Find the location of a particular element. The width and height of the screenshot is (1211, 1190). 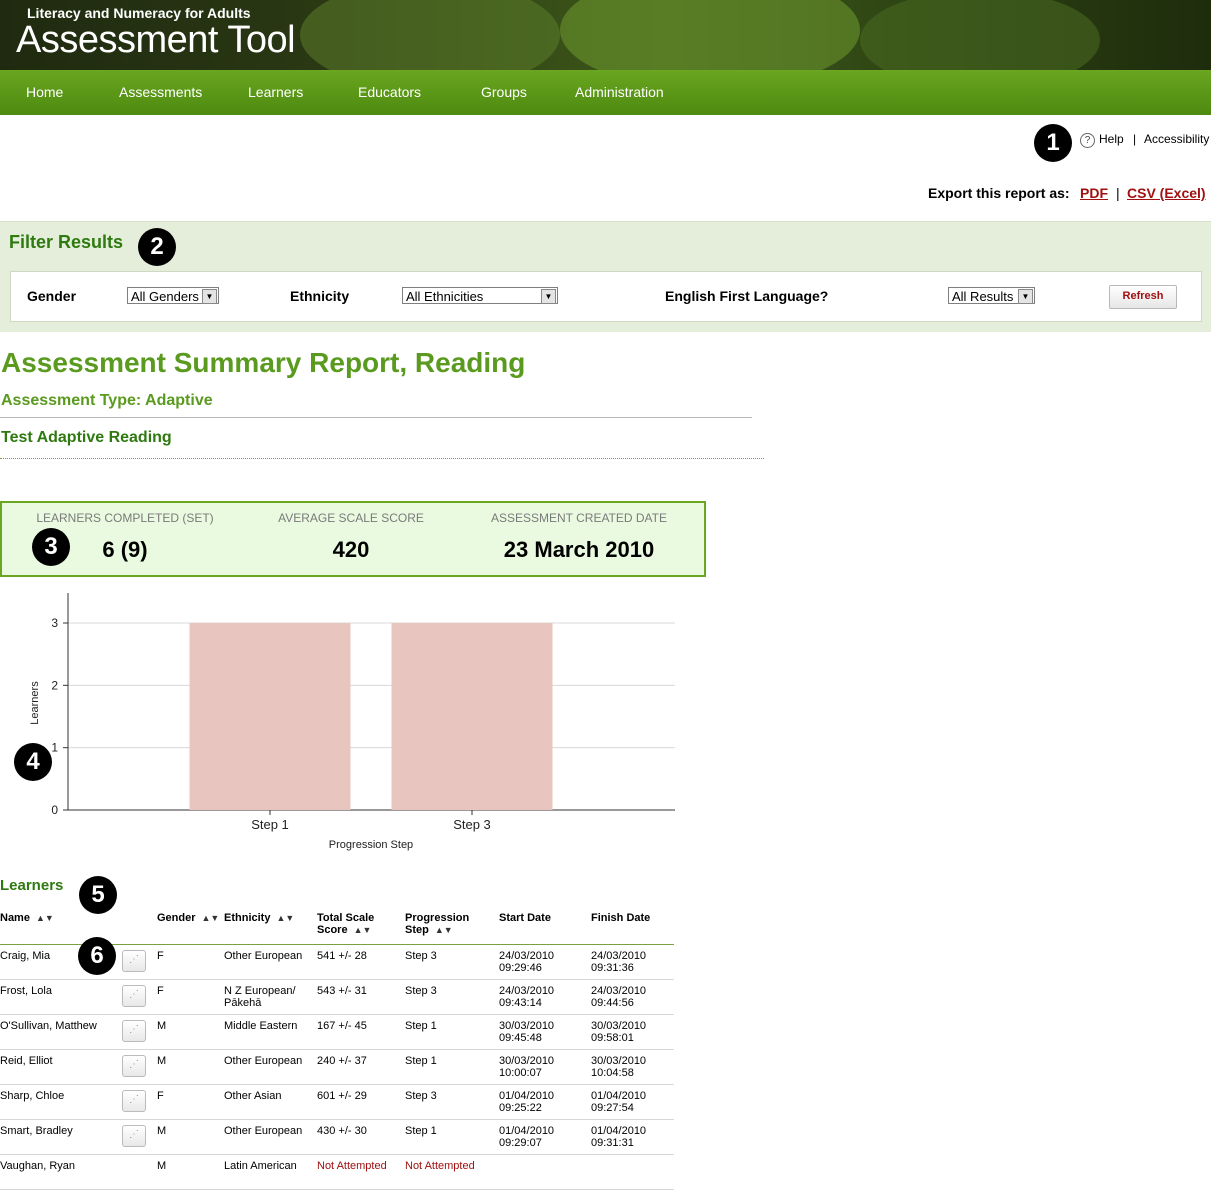

nav-administration: Administration is located at coordinates (619, 92).